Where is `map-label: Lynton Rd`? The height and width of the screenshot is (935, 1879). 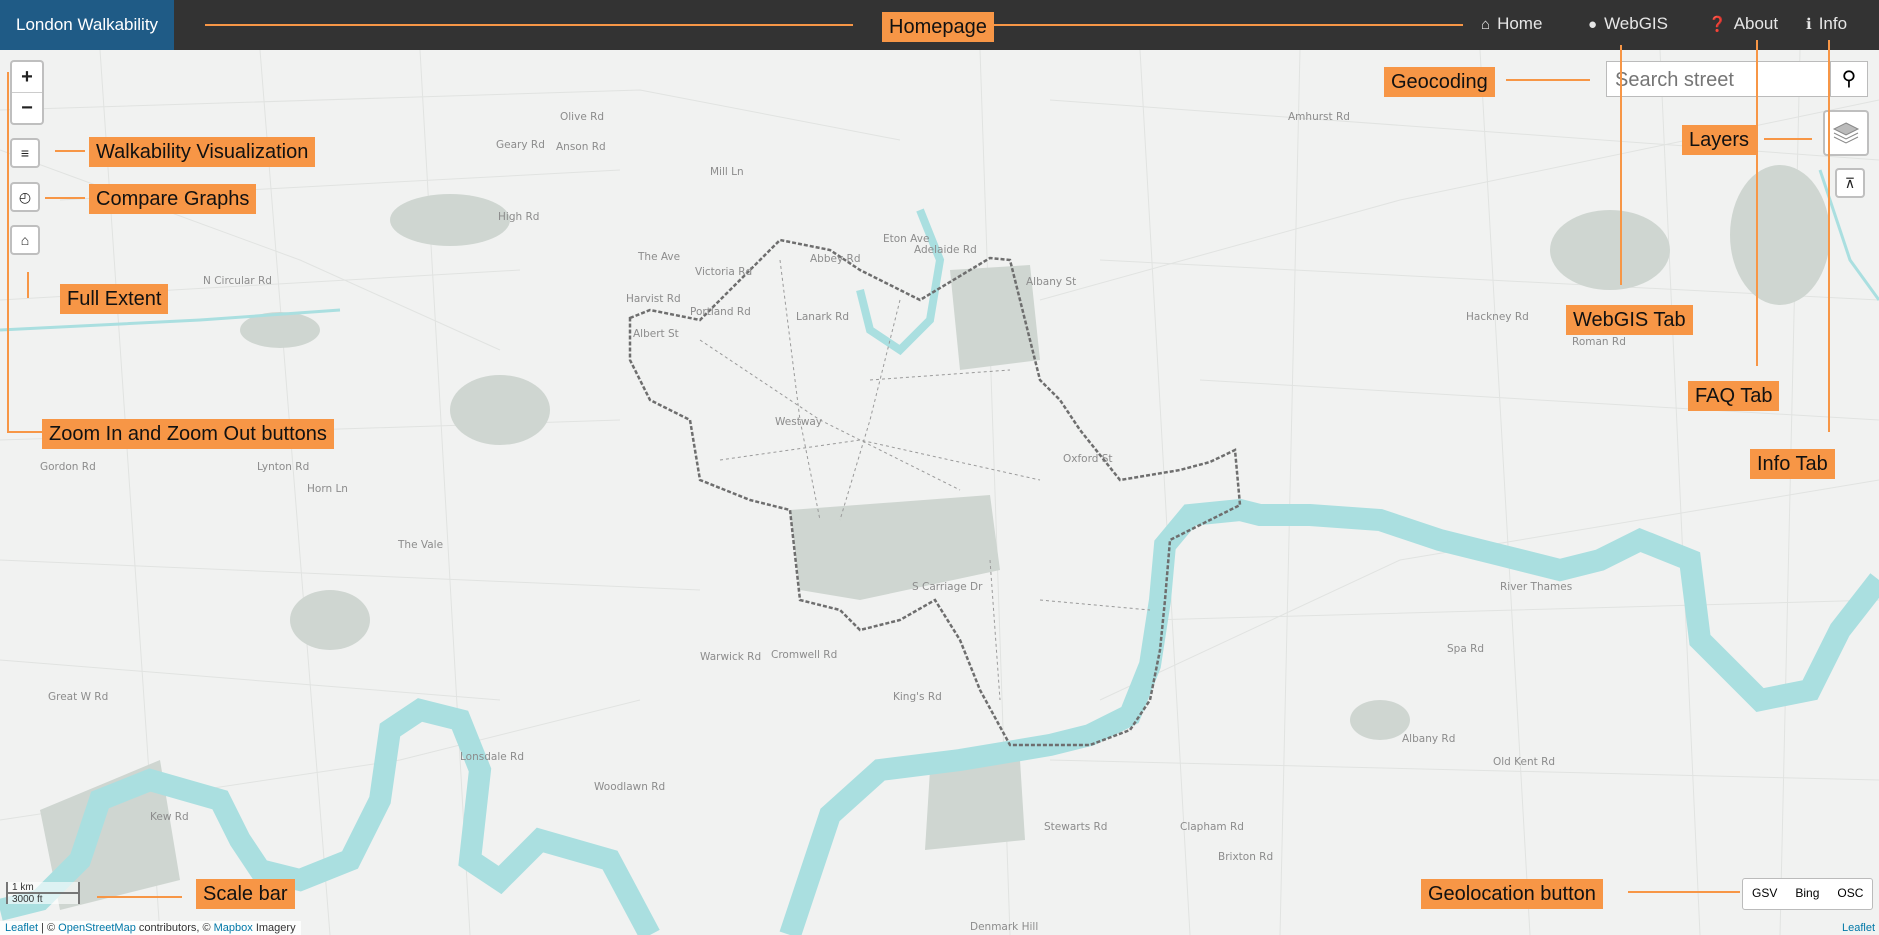
map-label: Lynton Rd is located at coordinates (283, 467).